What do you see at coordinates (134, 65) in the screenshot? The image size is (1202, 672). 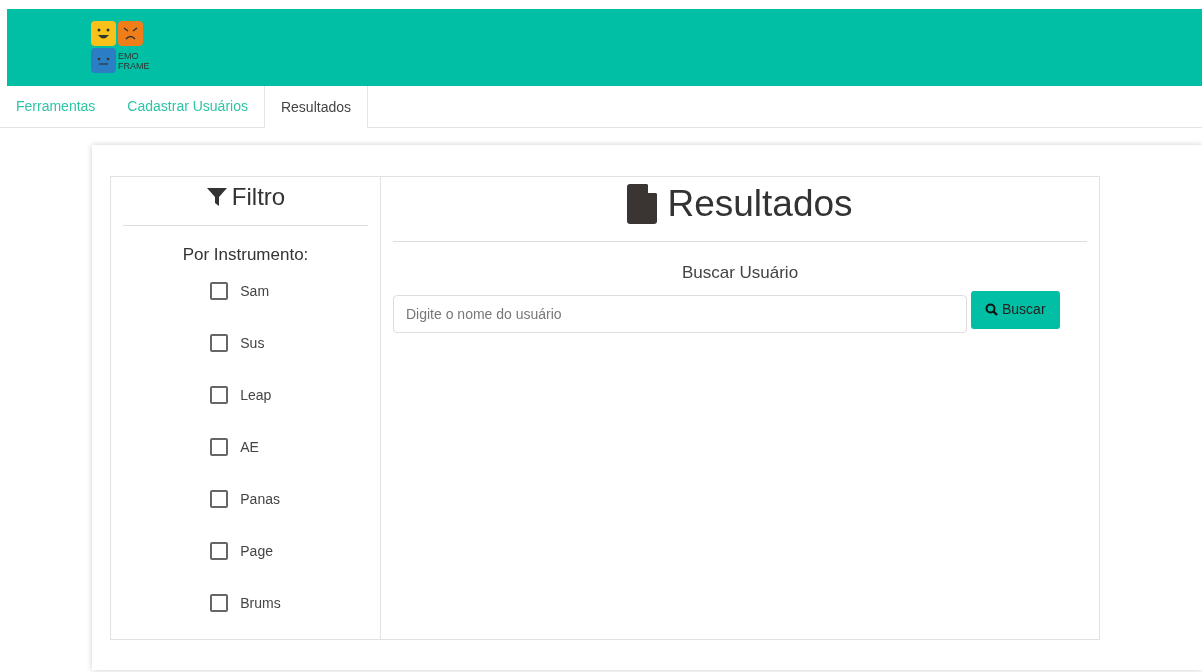 I see `logo-text: FRAME` at bounding box center [134, 65].